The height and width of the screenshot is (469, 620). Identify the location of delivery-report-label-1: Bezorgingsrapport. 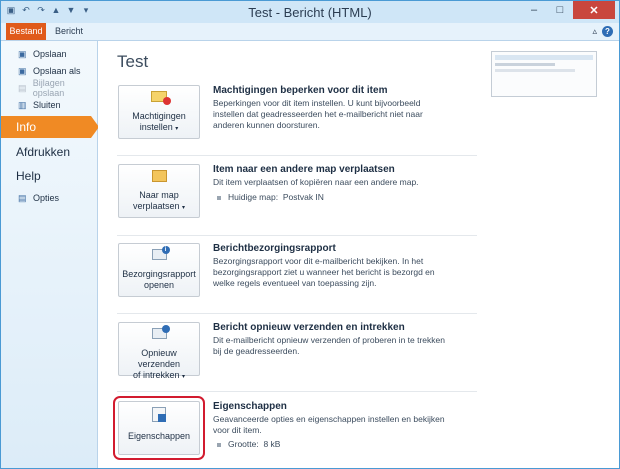
(159, 274).